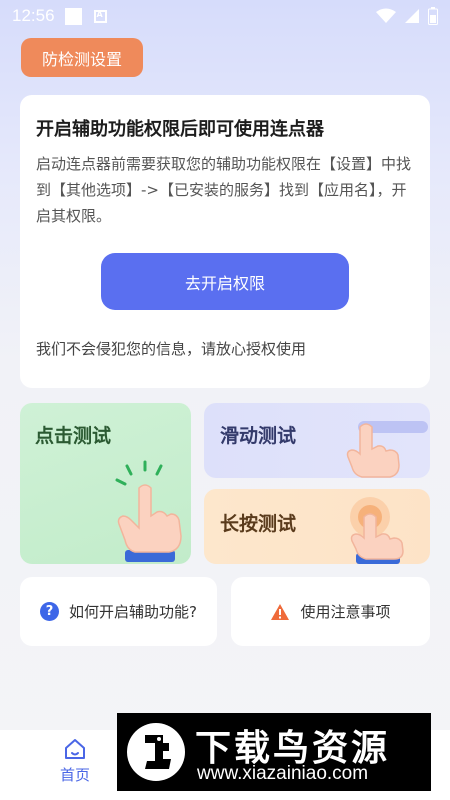 This screenshot has width=450, height=800. What do you see at coordinates (105, 483) in the screenshot?
I see `click-test-tile: 点击测试` at bounding box center [105, 483].